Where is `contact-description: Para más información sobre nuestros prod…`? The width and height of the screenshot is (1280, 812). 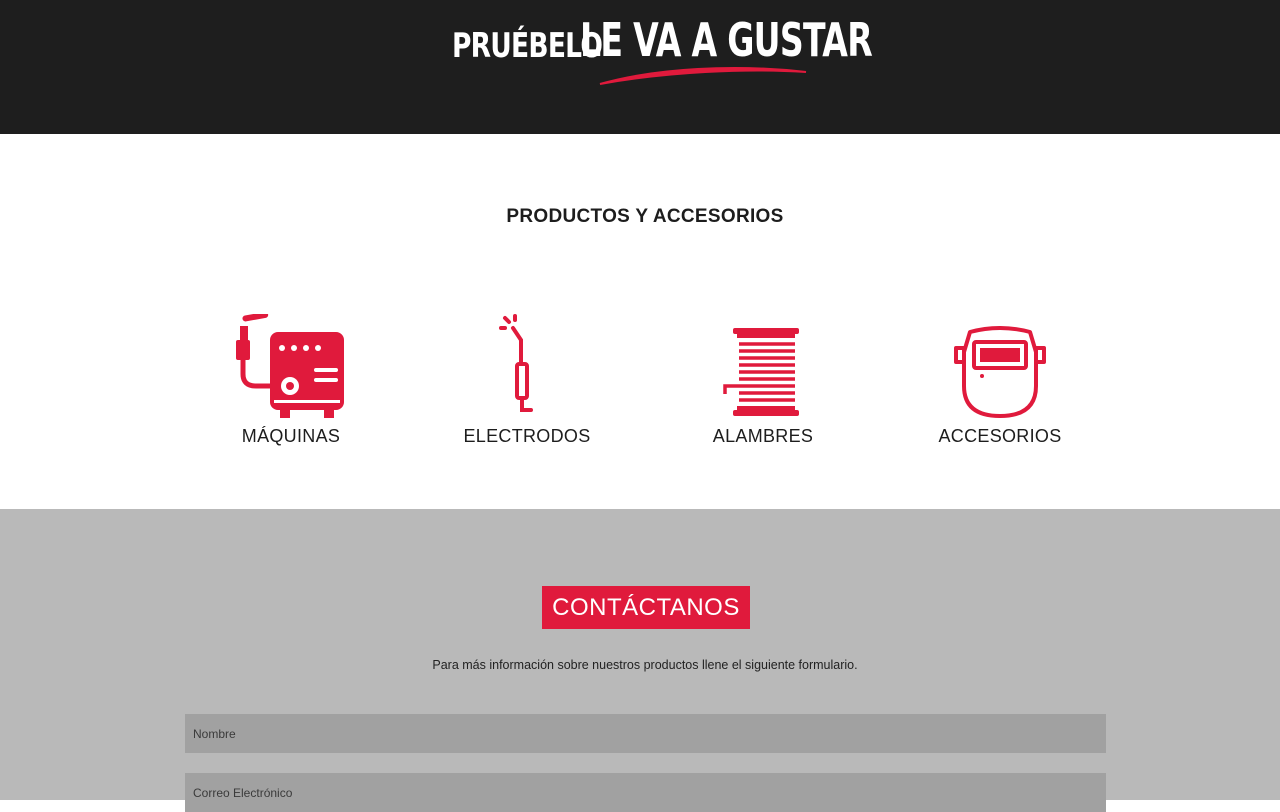 contact-description: Para más información sobre nuestros prod… is located at coordinates (645, 665).